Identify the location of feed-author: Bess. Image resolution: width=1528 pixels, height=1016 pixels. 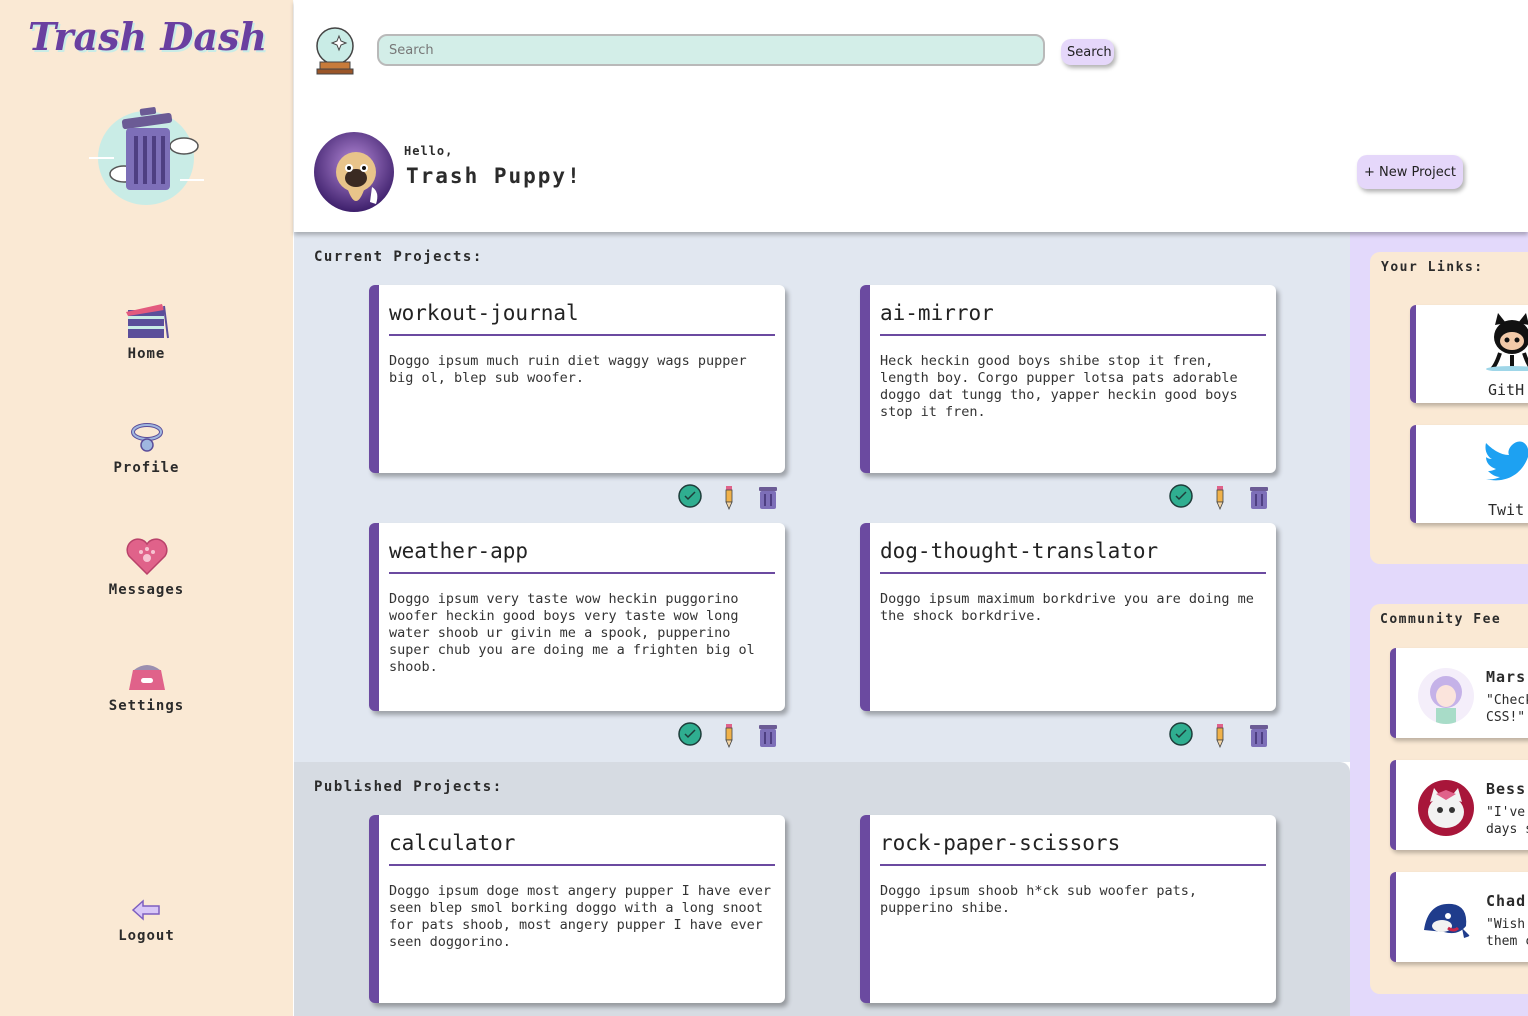
(1506, 789).